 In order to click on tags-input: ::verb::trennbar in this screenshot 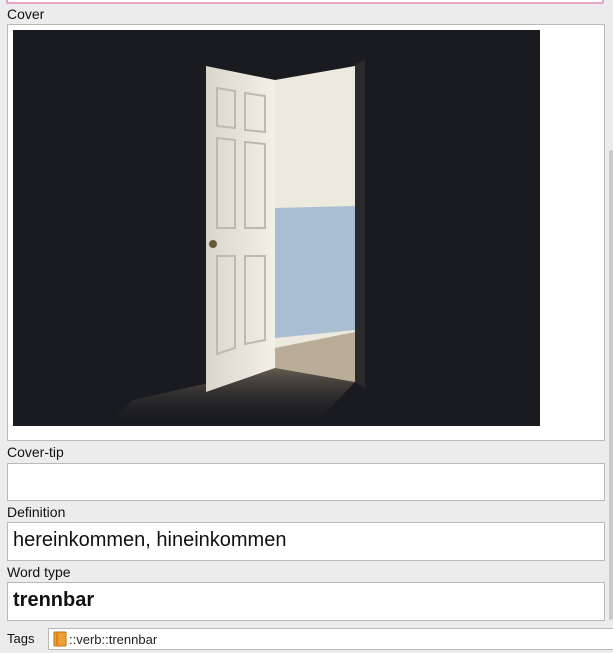, I will do `click(330, 639)`.